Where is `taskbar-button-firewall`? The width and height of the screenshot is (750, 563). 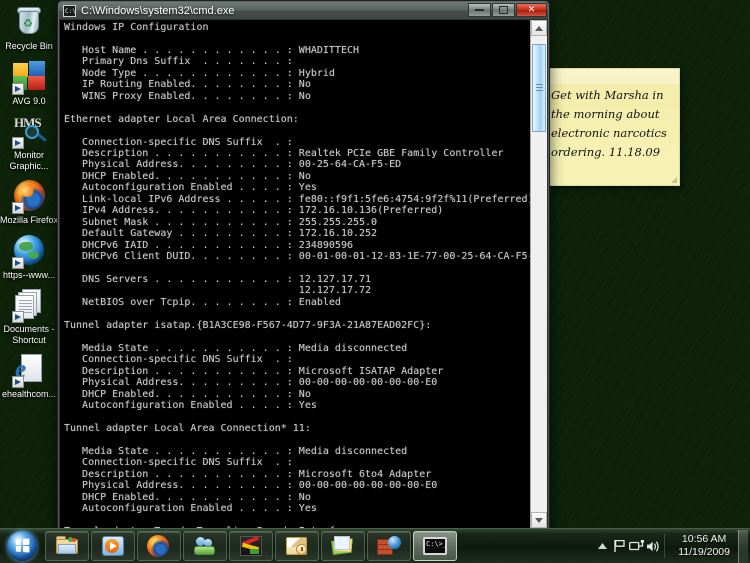 taskbar-button-firewall is located at coordinates (389, 546).